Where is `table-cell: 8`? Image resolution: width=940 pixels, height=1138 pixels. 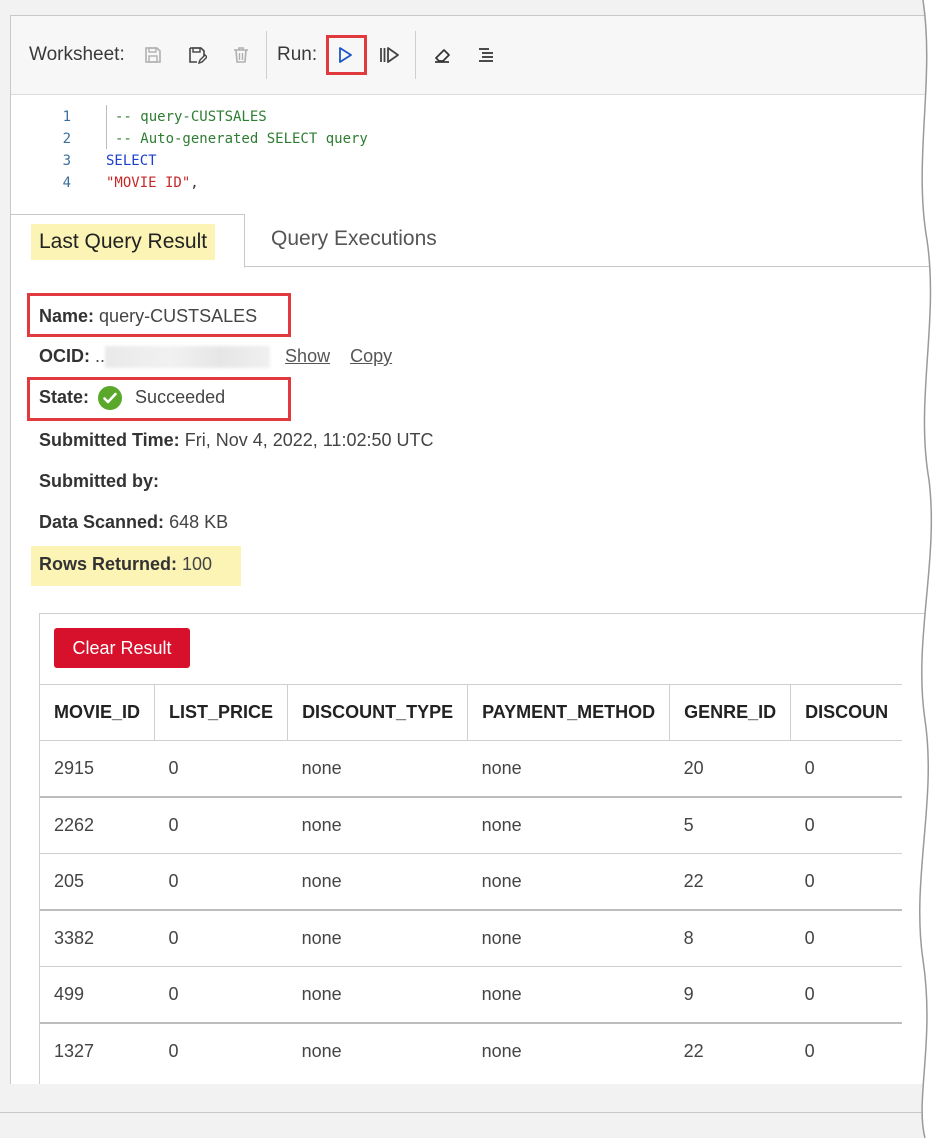 table-cell: 8 is located at coordinates (730, 938).